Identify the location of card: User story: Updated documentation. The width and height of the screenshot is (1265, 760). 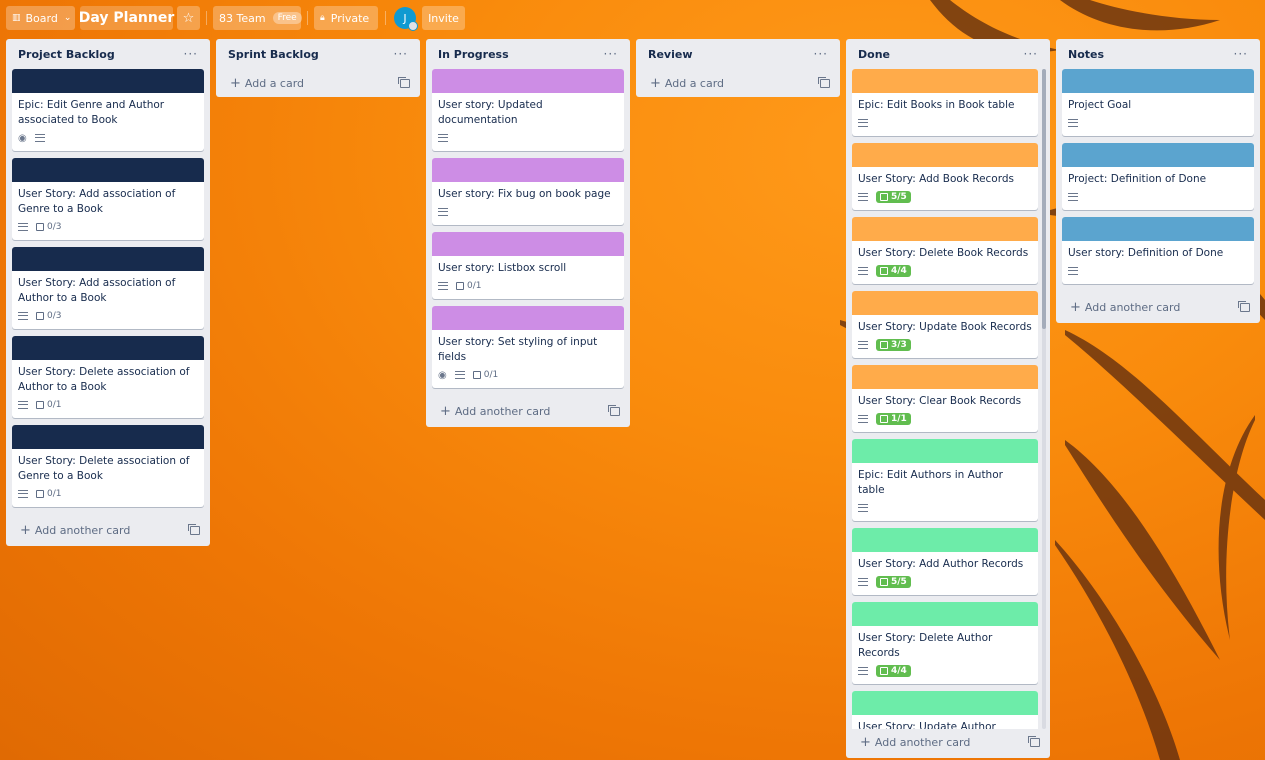
(528, 110).